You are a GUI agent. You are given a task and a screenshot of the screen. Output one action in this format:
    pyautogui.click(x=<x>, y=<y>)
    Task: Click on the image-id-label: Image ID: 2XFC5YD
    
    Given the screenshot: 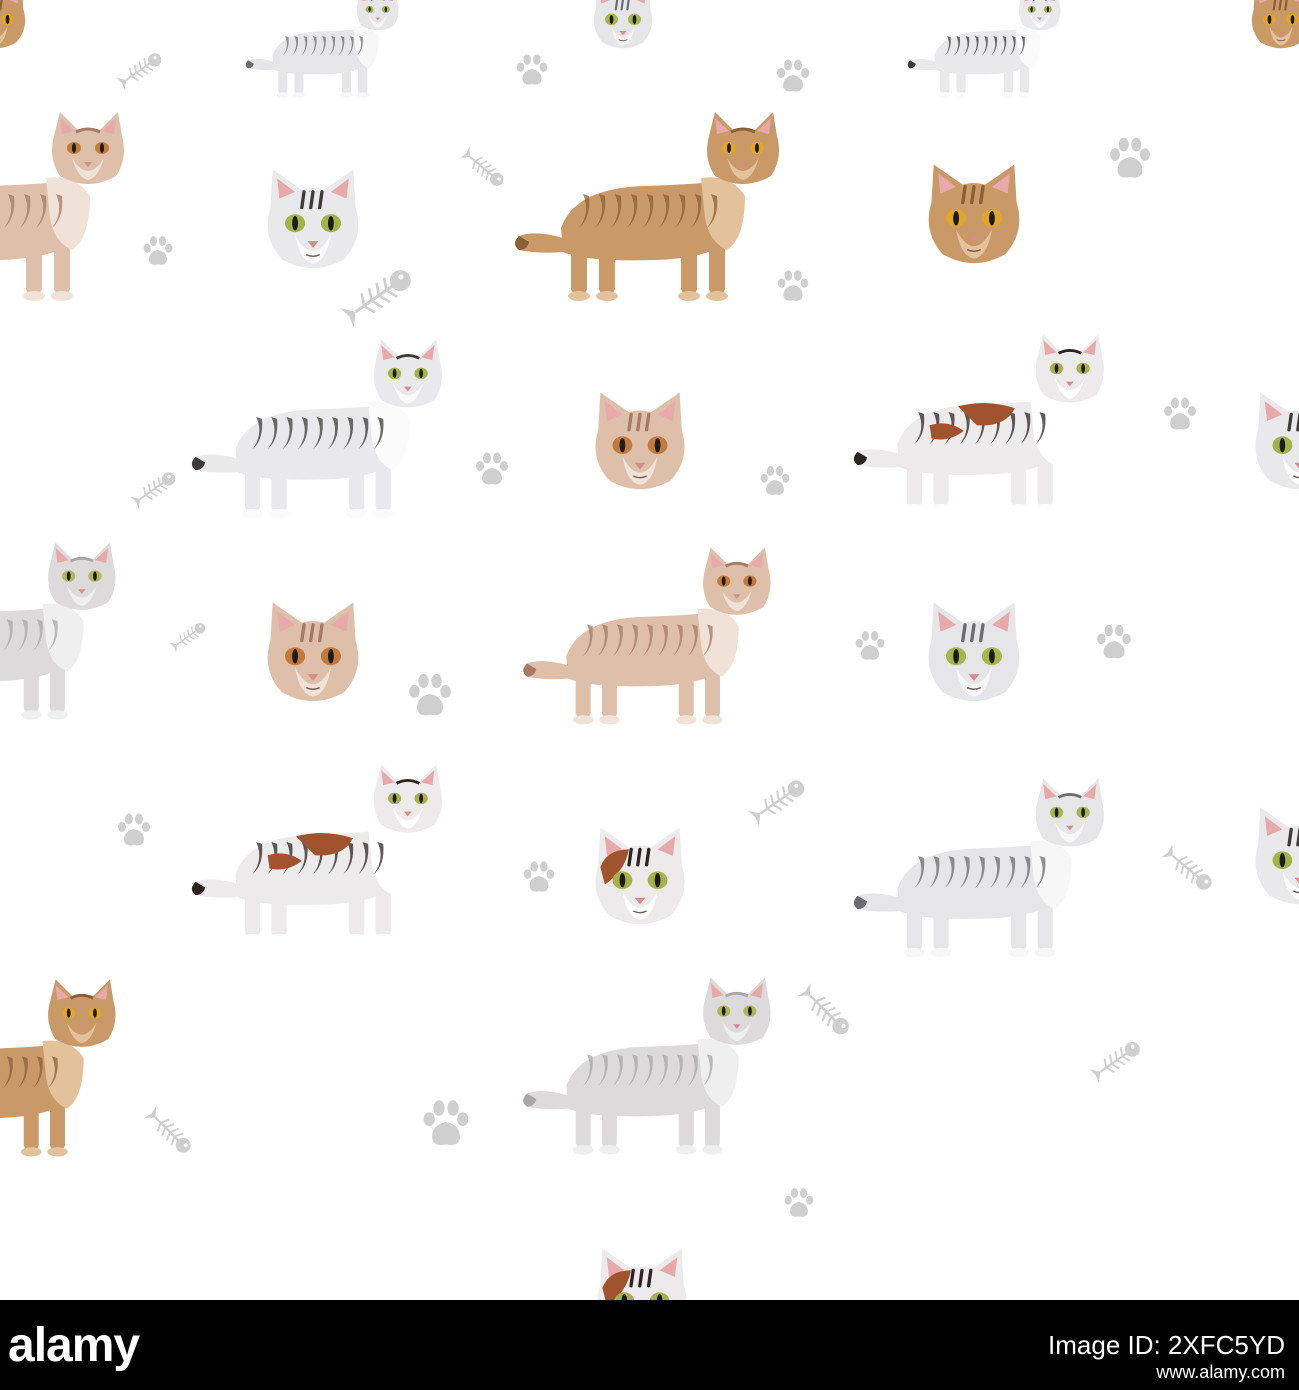 What is the action you would take?
    pyautogui.click(x=1166, y=1345)
    